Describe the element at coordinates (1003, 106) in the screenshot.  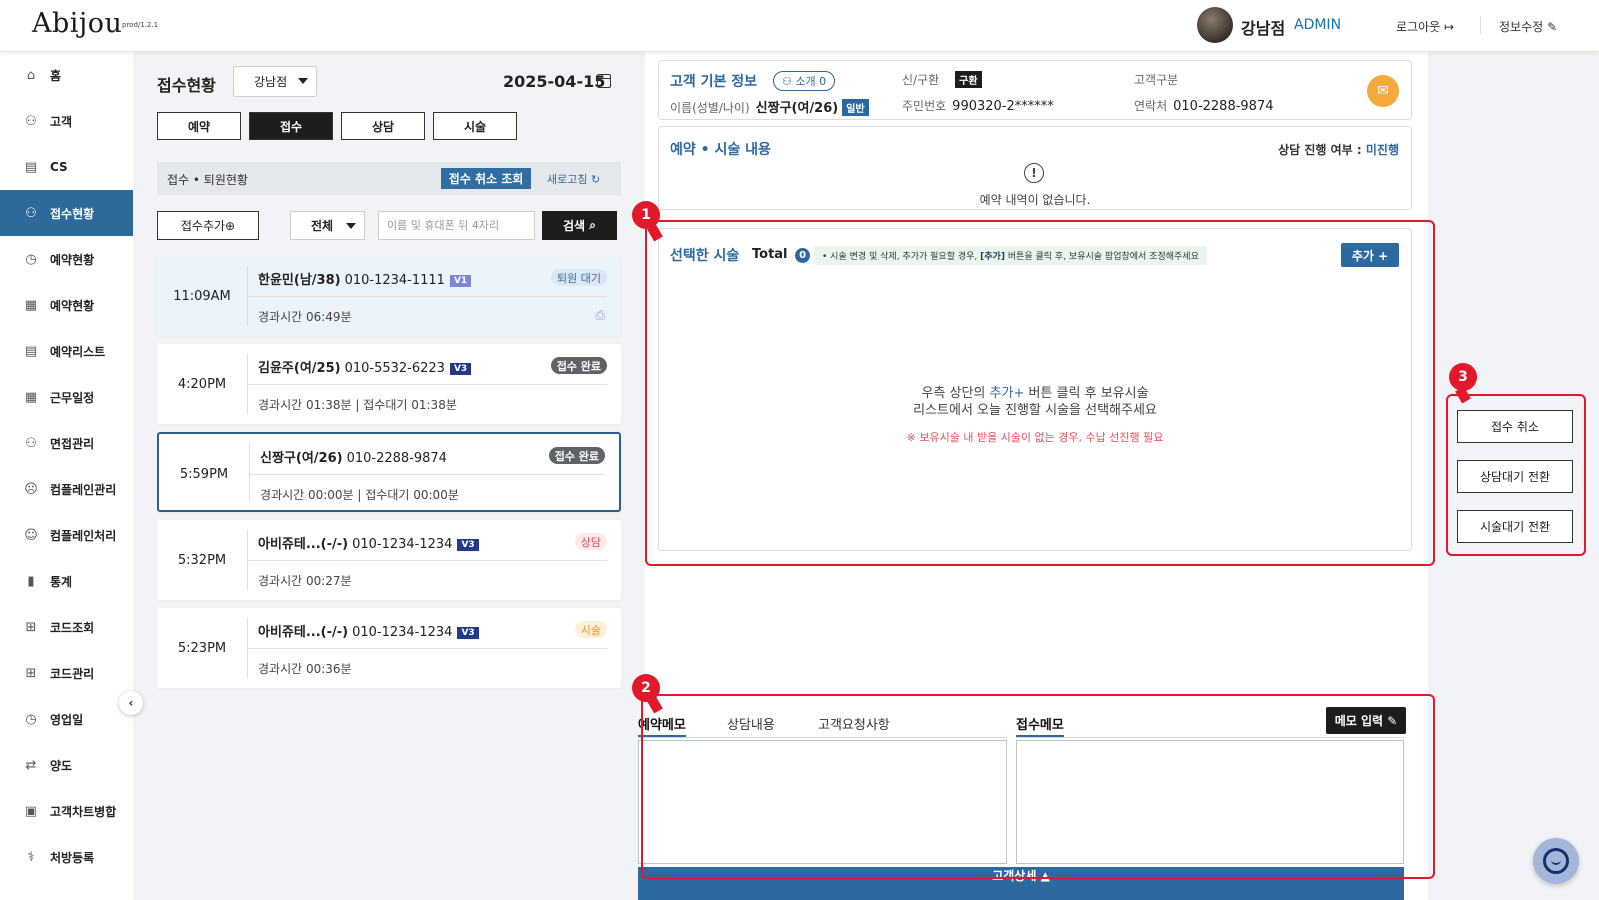
I see `customer-rrn: 990320-2******` at that location.